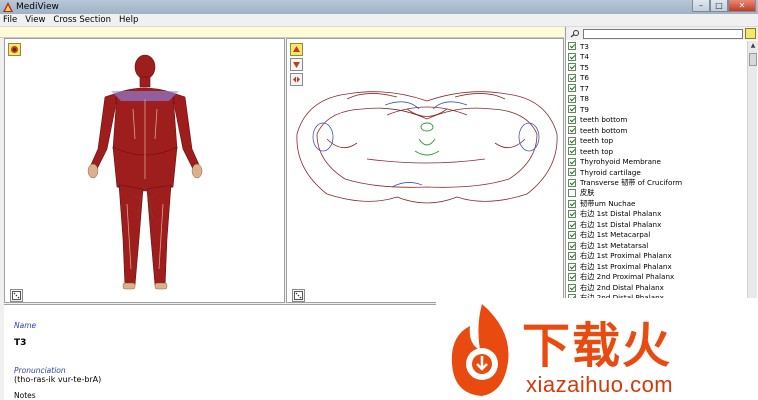 This screenshot has height=400, width=758. Describe the element at coordinates (657, 46) in the screenshot. I see `structure-list-item: T3` at that location.